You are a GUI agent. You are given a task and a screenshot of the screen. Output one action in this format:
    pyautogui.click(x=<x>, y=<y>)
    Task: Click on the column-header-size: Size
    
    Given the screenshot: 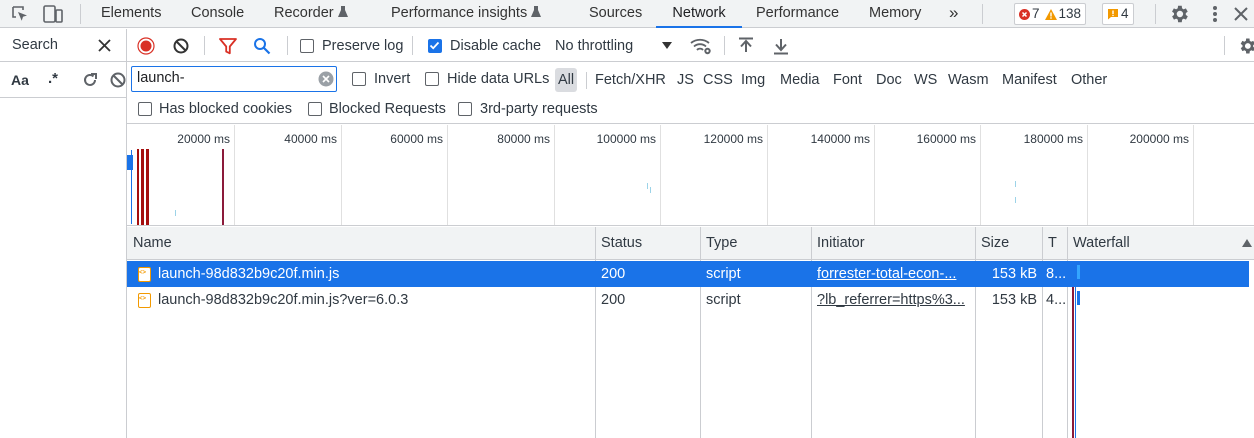 What is the action you would take?
    pyautogui.click(x=995, y=243)
    